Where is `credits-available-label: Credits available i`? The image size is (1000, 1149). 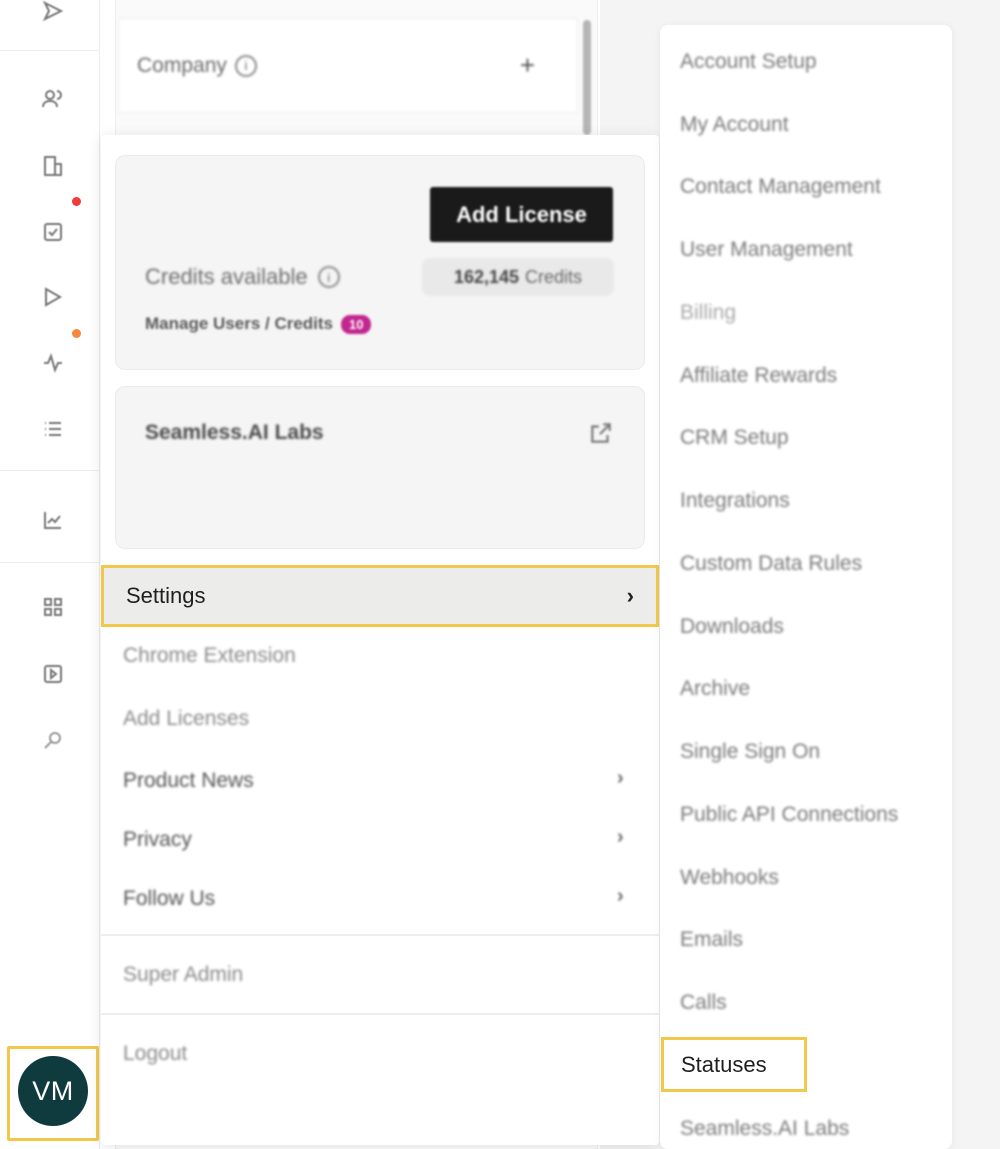
credits-available-label: Credits available i is located at coordinates (242, 277).